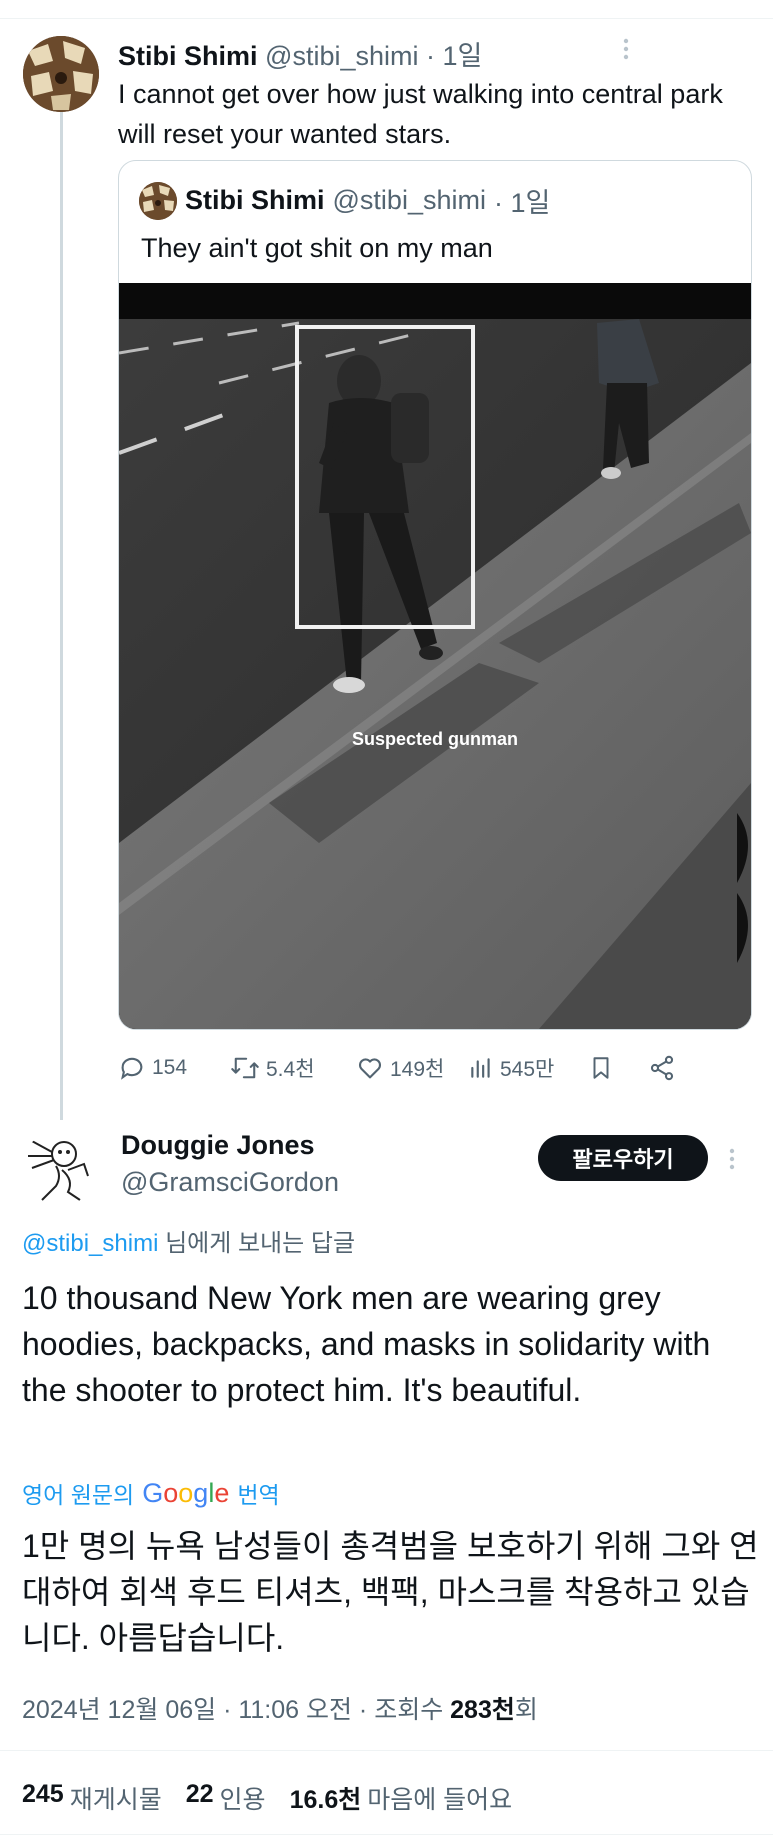 Image resolution: width=773 pixels, height=1840 pixels. I want to click on bookmark-button, so click(601, 1068).